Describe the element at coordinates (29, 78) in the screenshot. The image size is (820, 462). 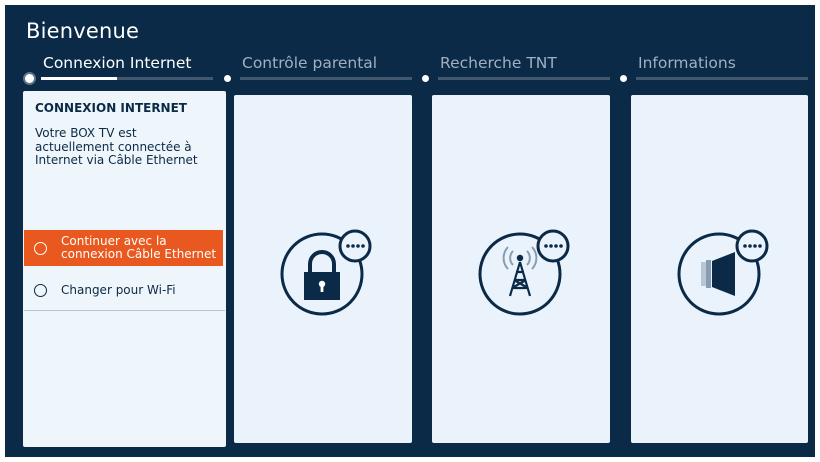
I see `step-active-dot` at that location.